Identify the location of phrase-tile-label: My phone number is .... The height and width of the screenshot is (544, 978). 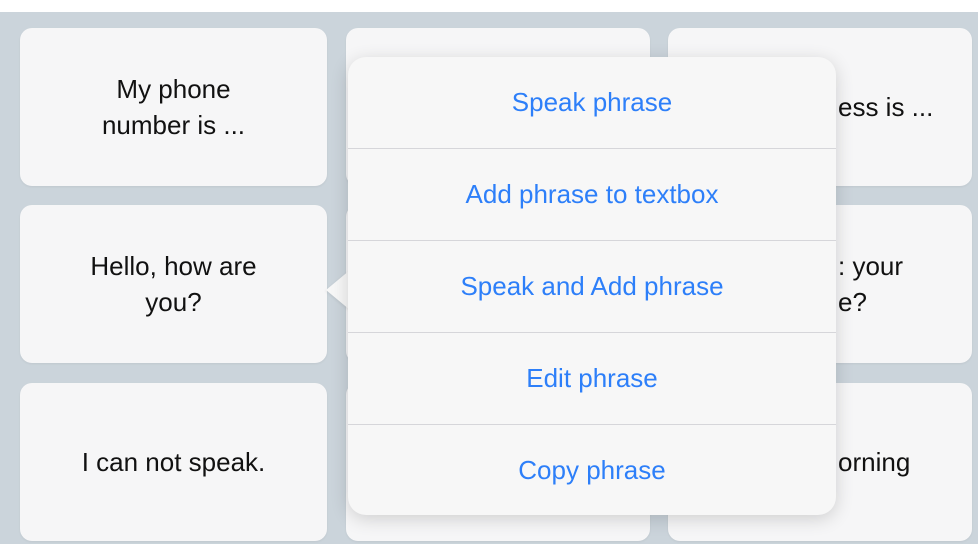
(173, 107).